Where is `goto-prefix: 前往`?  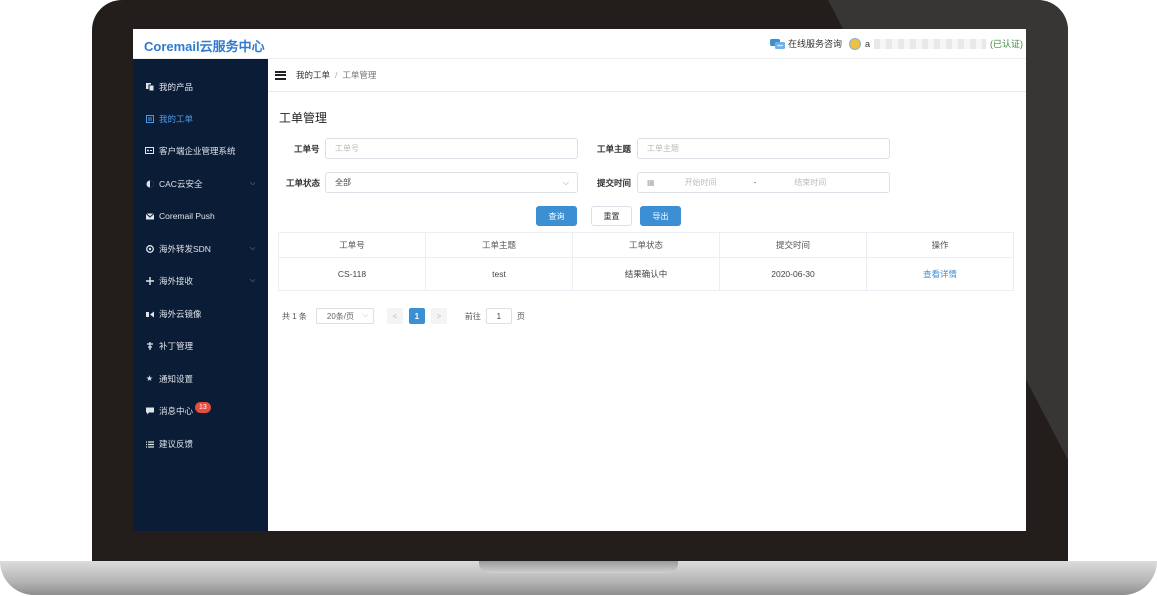 goto-prefix: 前往 is located at coordinates (472, 316).